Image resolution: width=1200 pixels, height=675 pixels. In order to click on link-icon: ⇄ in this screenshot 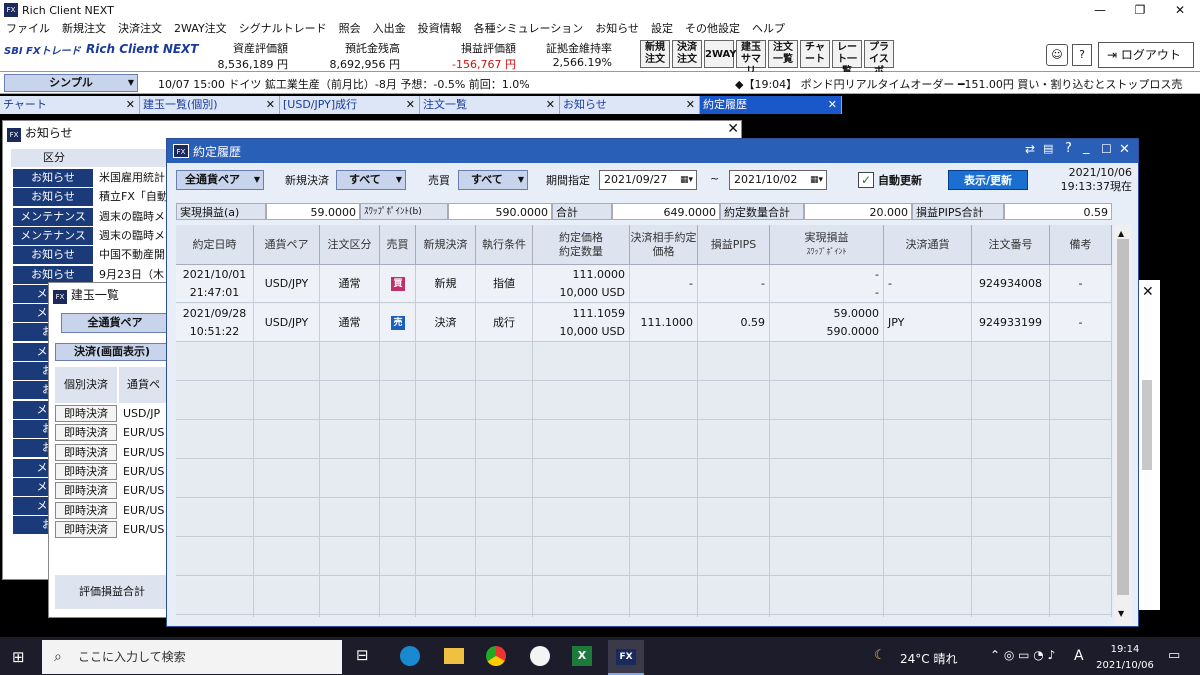, I will do `click(1030, 149)`.